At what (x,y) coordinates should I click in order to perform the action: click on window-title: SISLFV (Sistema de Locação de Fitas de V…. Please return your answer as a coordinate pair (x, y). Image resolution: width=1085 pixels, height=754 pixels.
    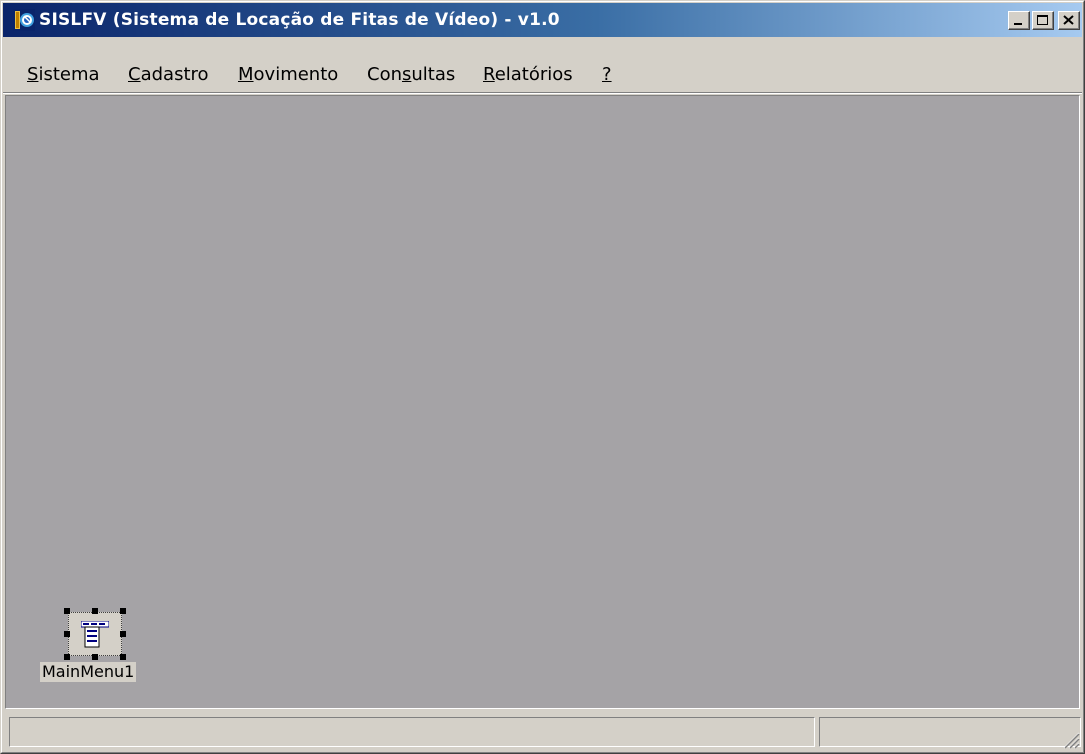
    Looking at the image, I should click on (299, 20).